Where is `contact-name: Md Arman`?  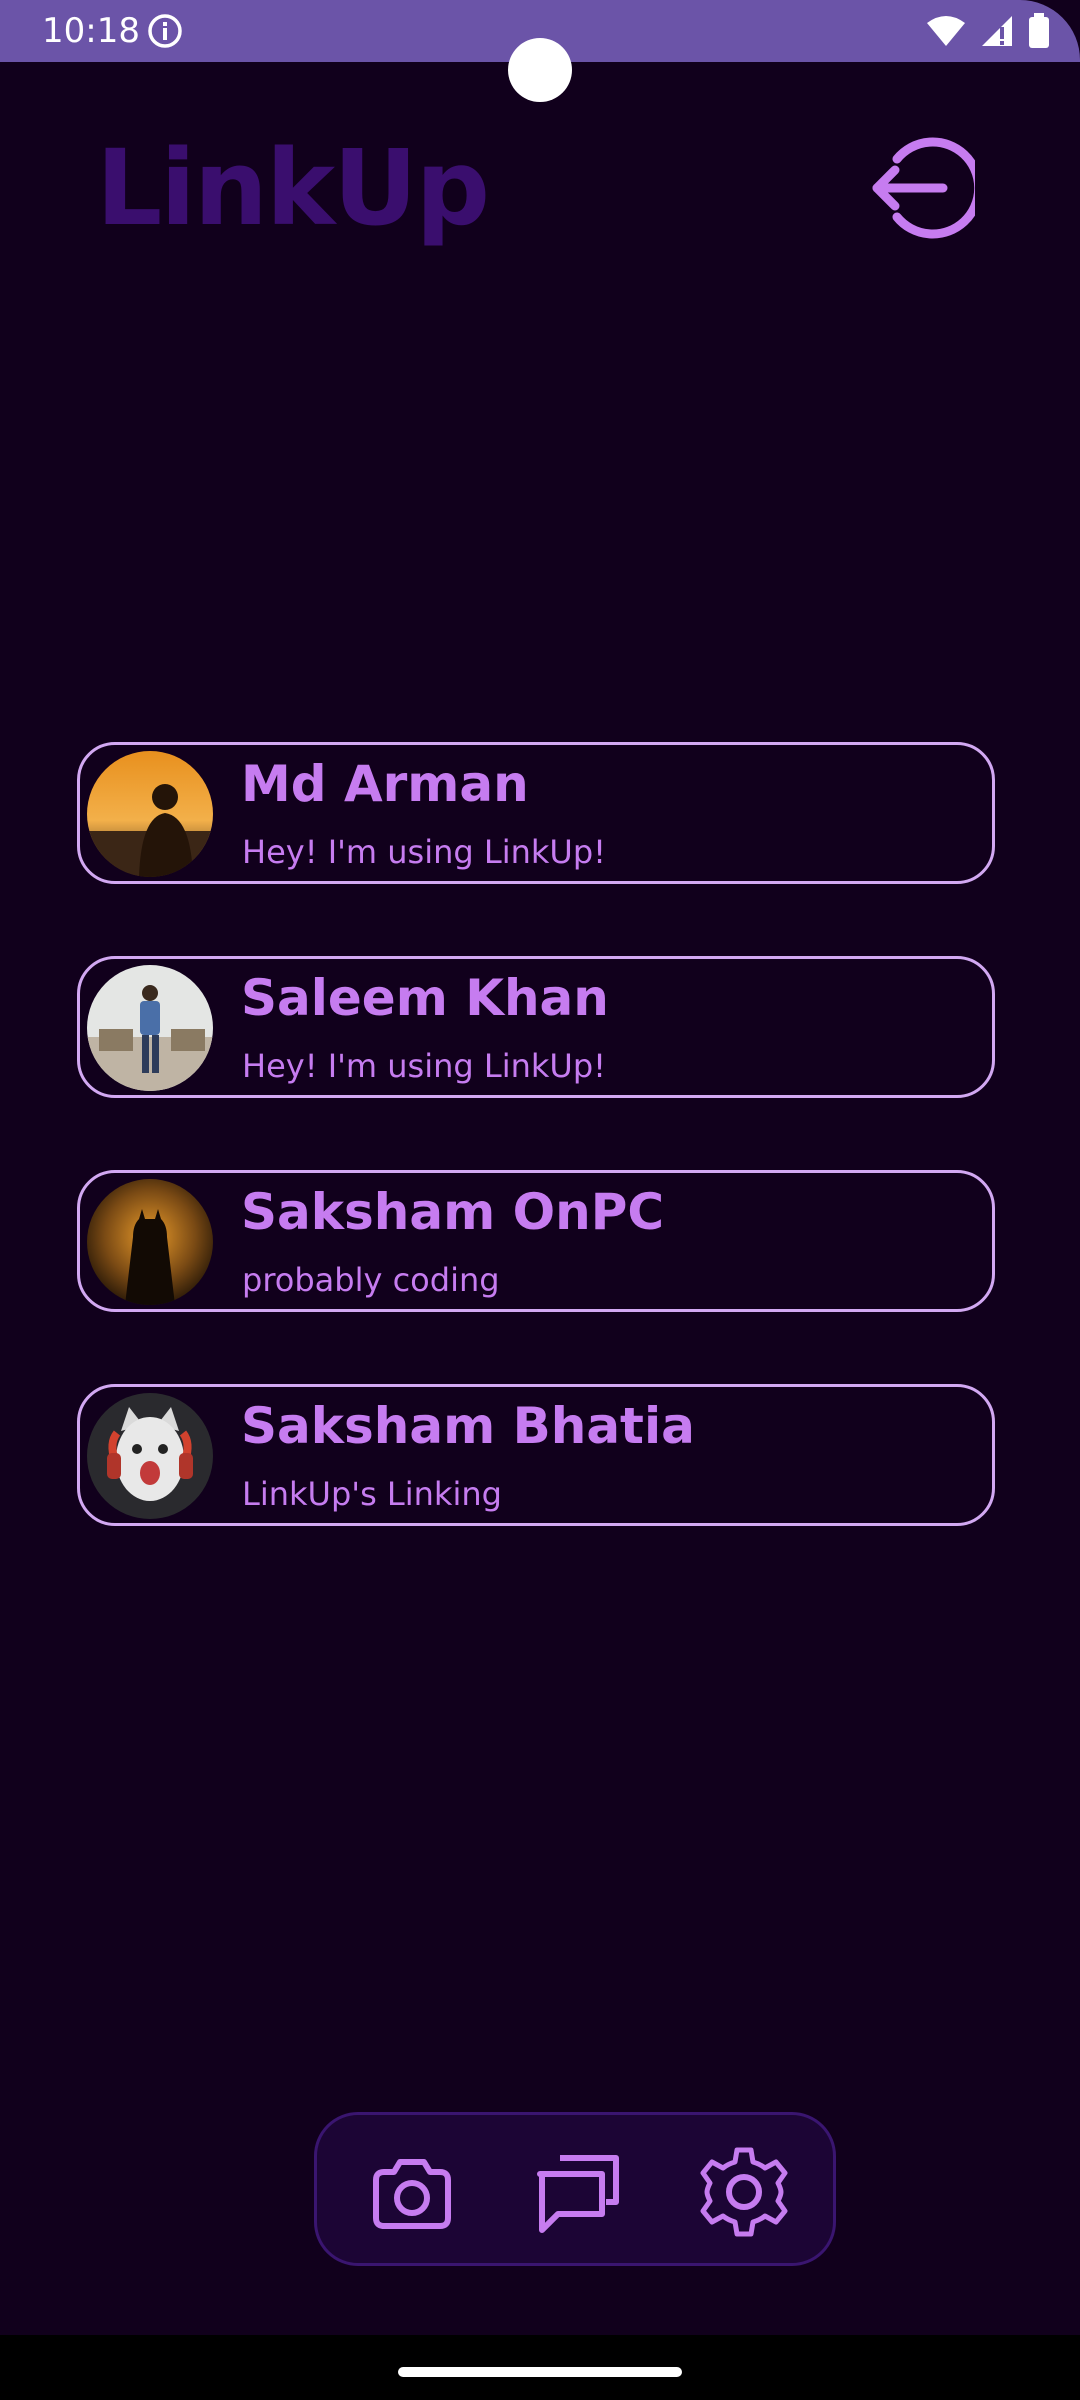
contact-name: Md Arman is located at coordinates (385, 784).